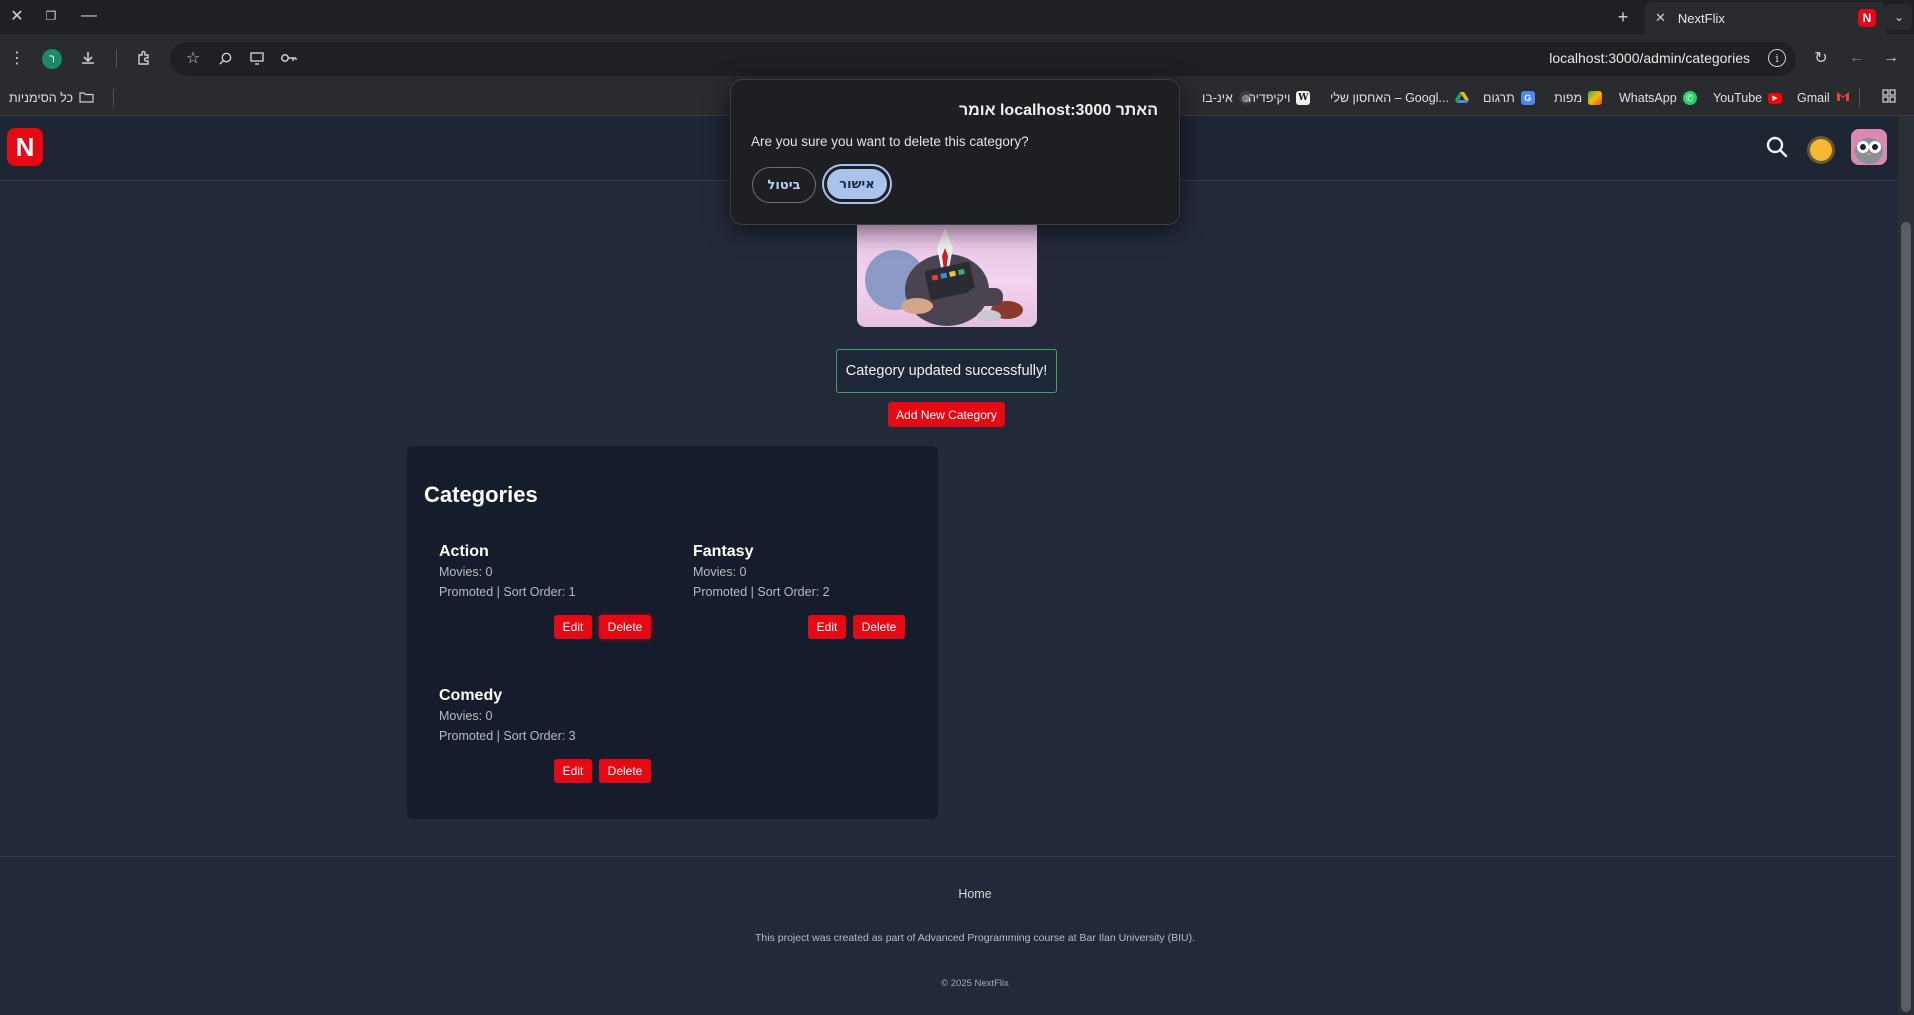 This screenshot has width=1914, height=1015. I want to click on toolbar-divider, so click(116, 59).